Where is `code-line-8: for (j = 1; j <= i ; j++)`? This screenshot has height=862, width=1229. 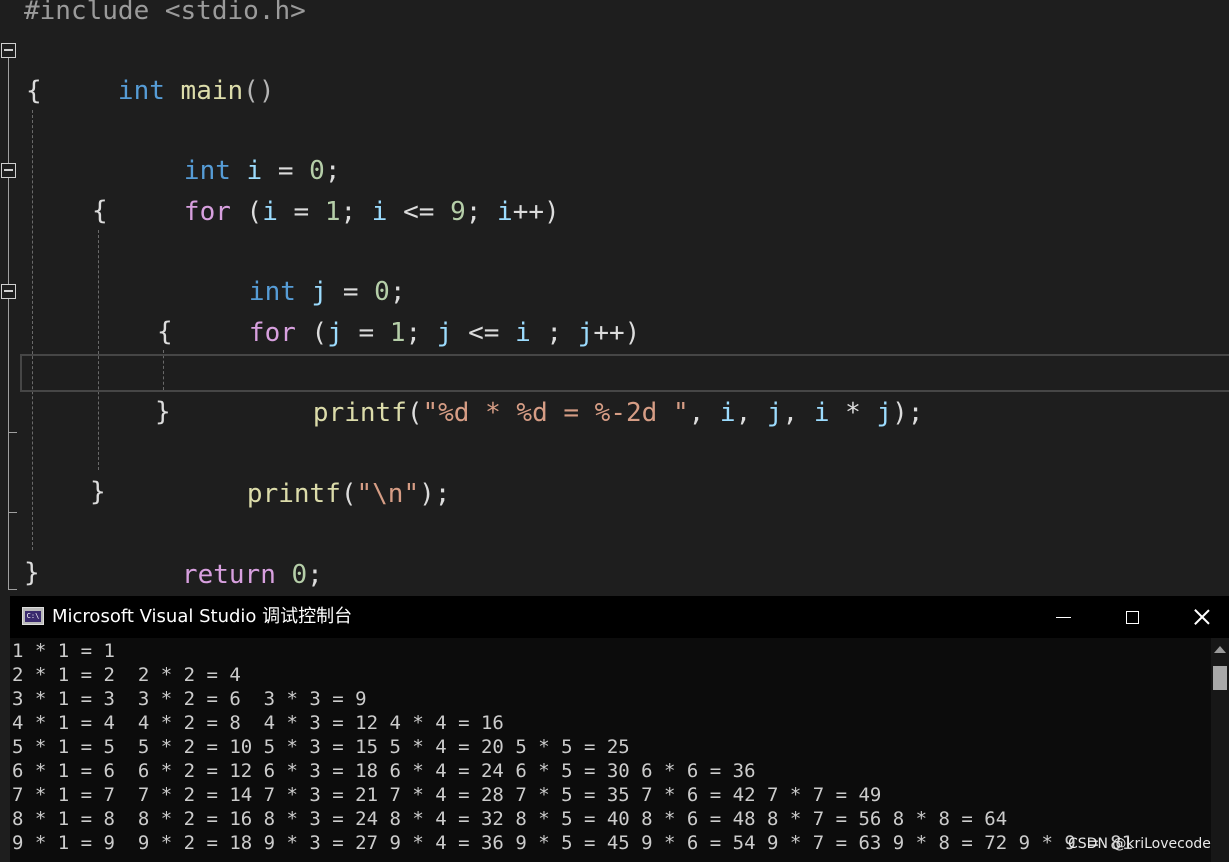
code-line-8: for (j = 1; j <= i ; j++) is located at coordinates (397, 310).